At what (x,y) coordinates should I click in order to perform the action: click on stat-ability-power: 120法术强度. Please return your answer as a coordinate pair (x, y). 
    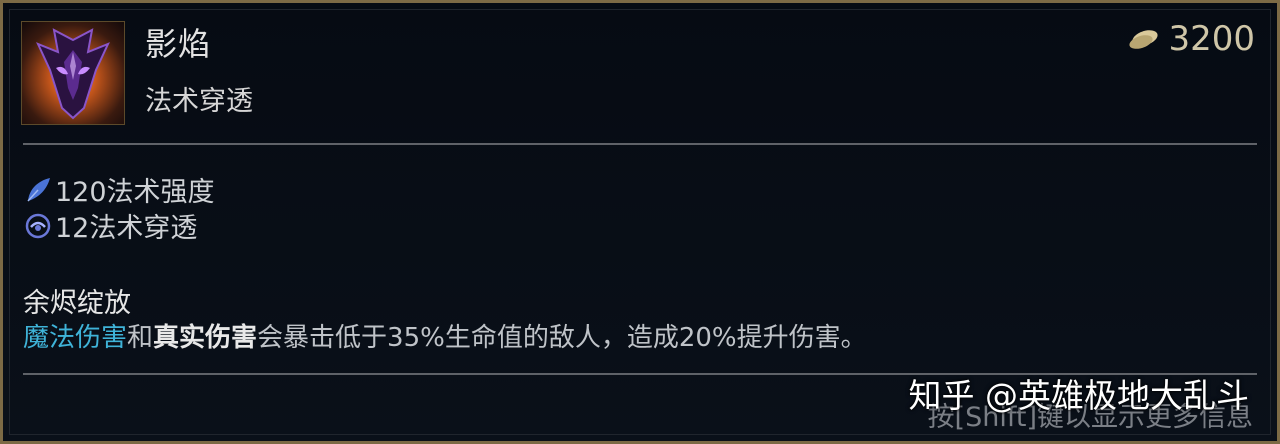
    Looking at the image, I should click on (119, 189).